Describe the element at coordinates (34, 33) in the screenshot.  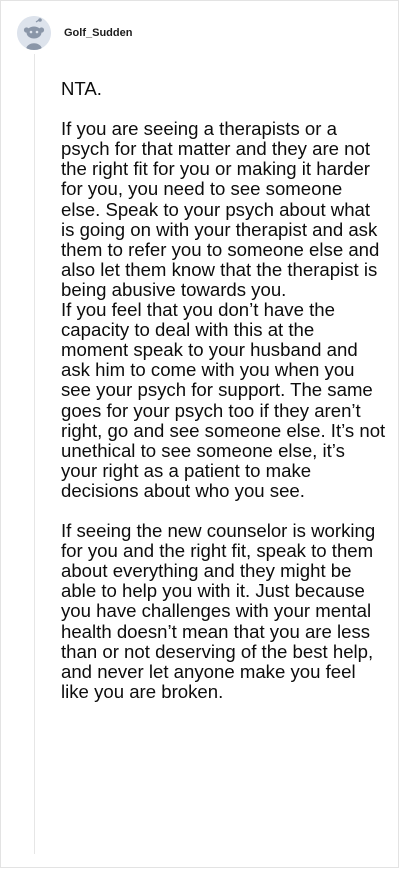
I see `reddit-snoo-avatar-icon` at that location.